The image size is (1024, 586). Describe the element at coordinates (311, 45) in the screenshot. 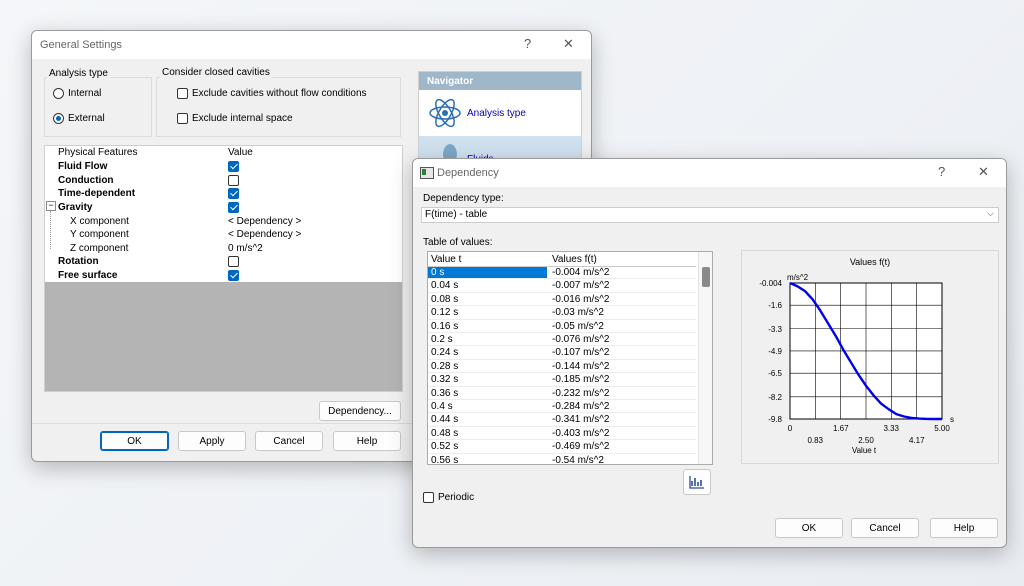

I see `title-bar: General Settings ? ✕` at that location.